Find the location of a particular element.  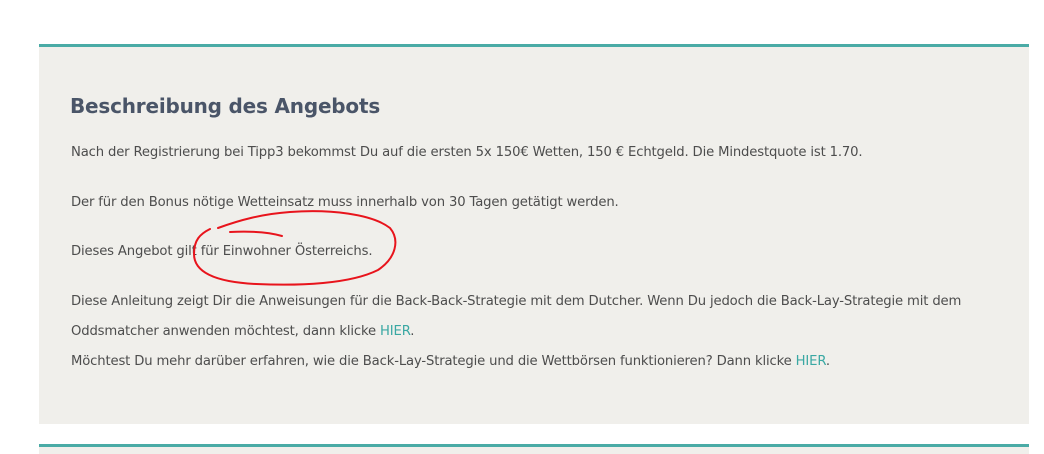

next-section-box is located at coordinates (534, 449).